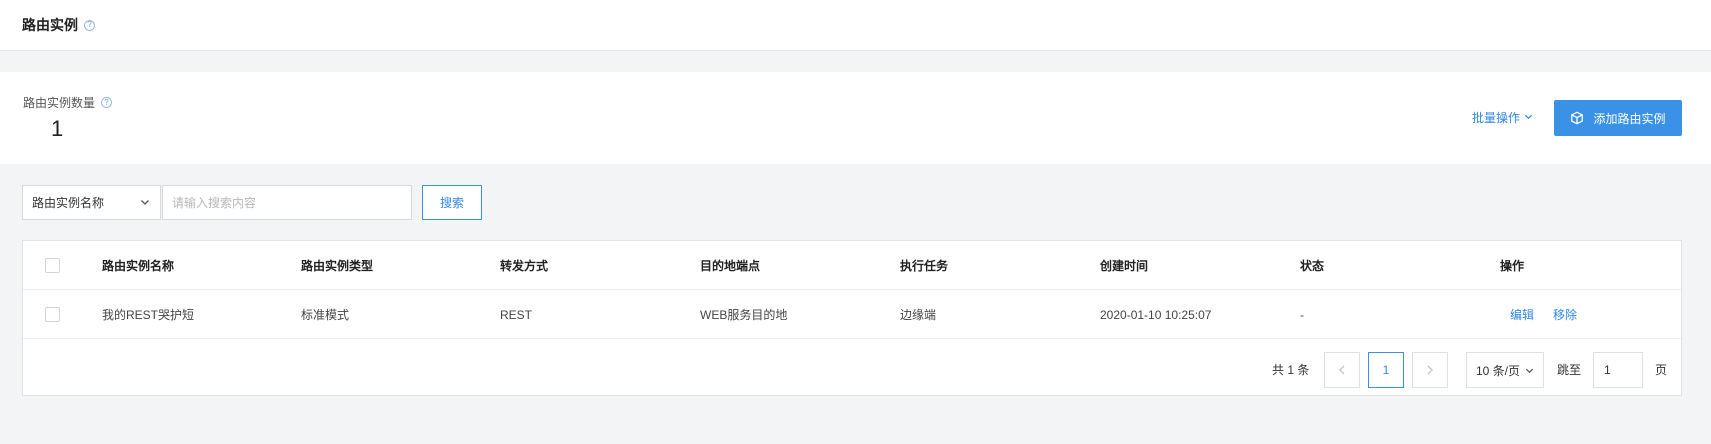 This screenshot has width=1711, height=444. I want to click on goto-page-input: 1, so click(1618, 370).